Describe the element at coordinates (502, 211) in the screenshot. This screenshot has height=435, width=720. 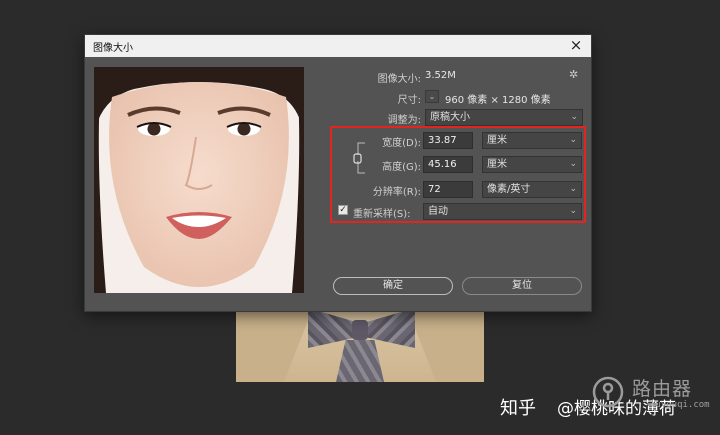
I see `resample-select: 自动 ⌄` at that location.